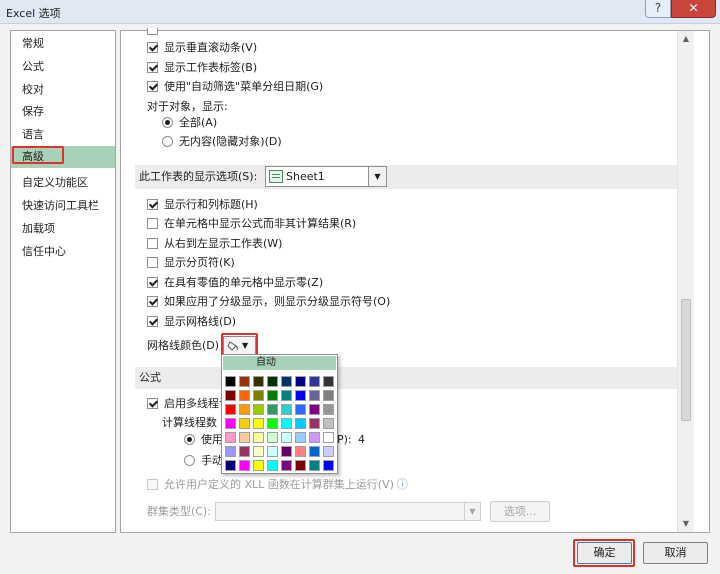 The width and height of the screenshot is (720, 574). Describe the element at coordinates (152, 321) in the screenshot. I see `show-gridlines-checkbox` at that location.